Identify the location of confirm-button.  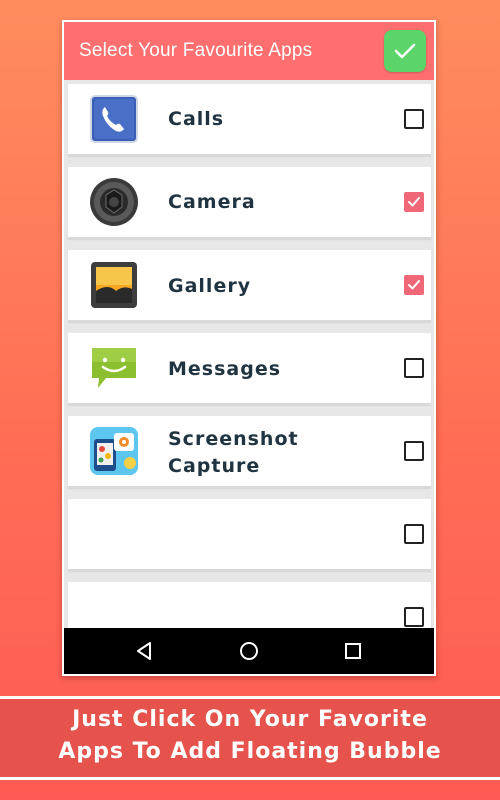
(405, 51).